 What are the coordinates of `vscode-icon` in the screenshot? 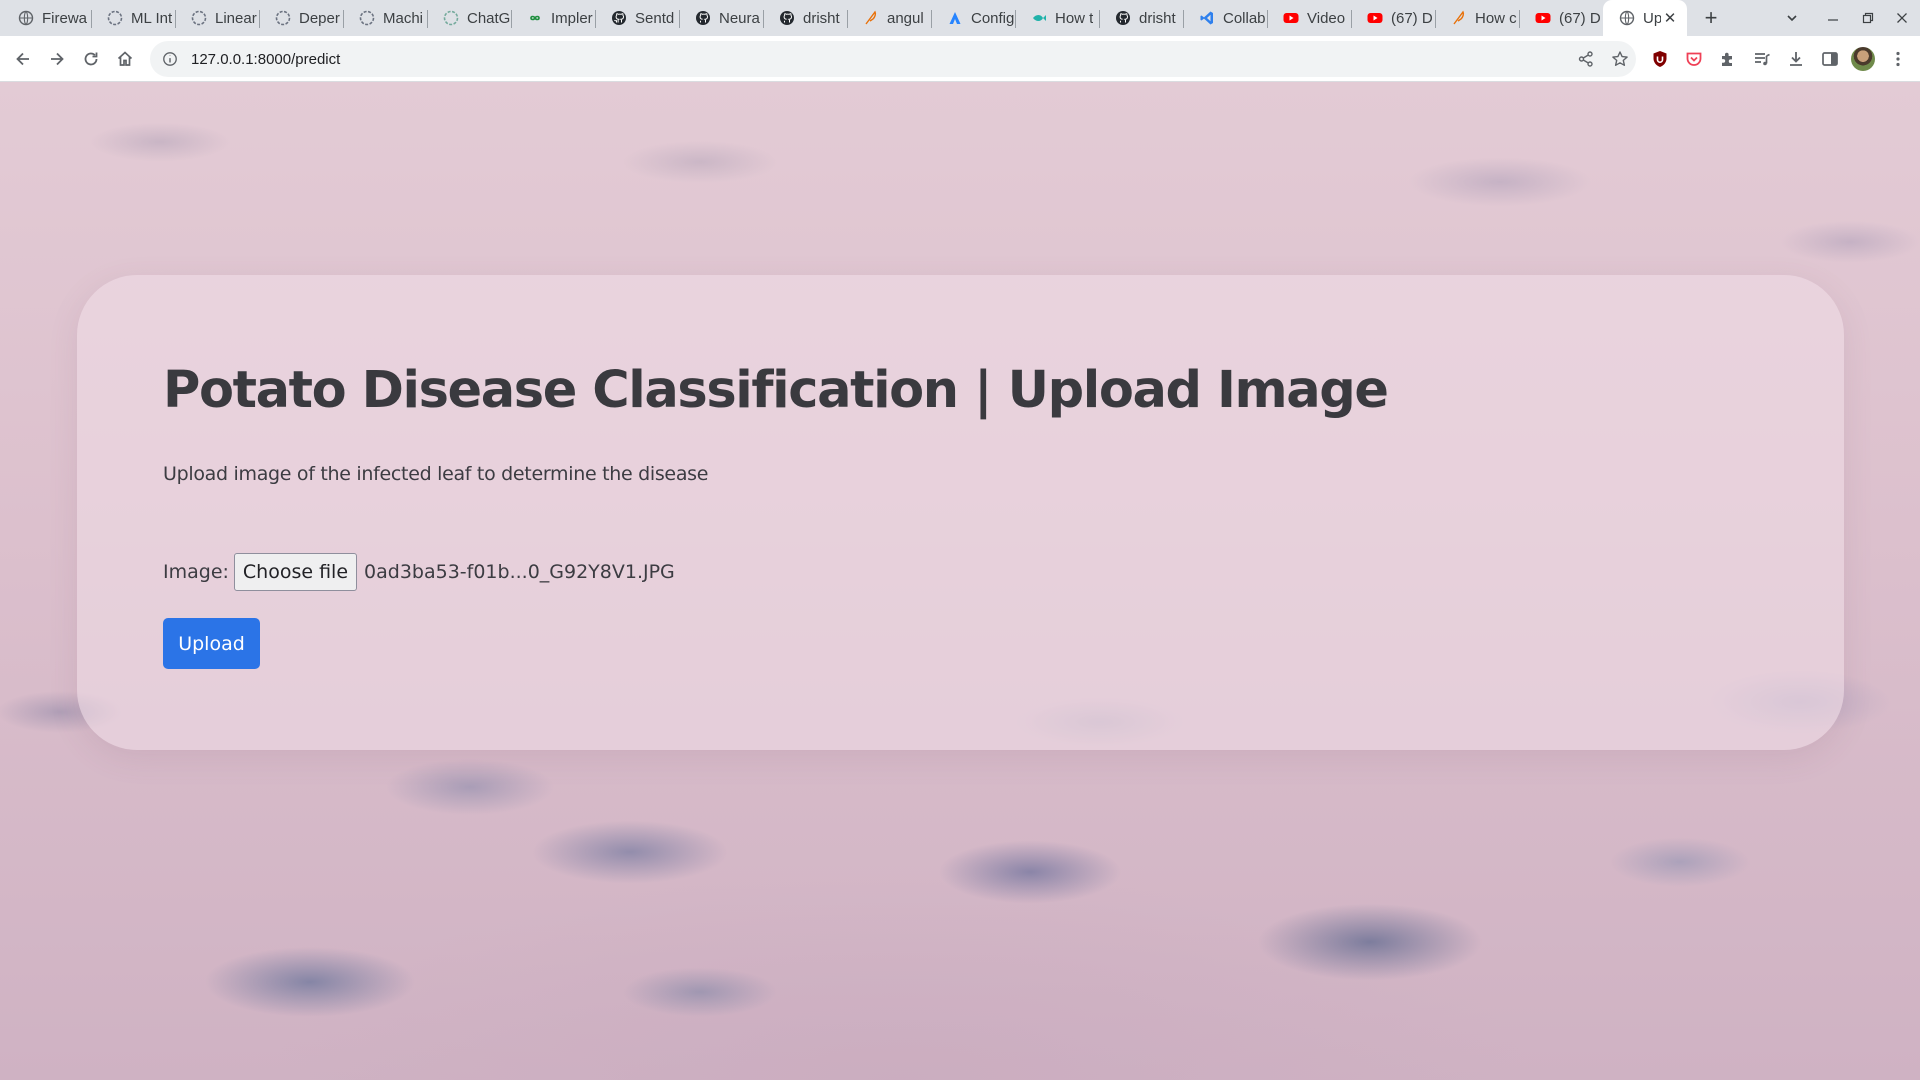 It's located at (1207, 18).